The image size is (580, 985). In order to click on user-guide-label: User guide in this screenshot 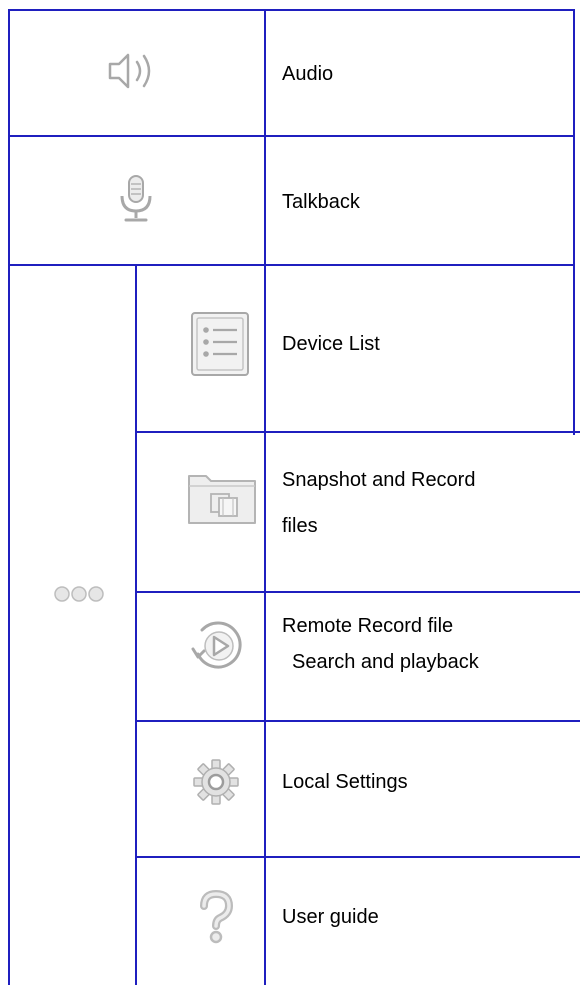, I will do `click(330, 917)`.